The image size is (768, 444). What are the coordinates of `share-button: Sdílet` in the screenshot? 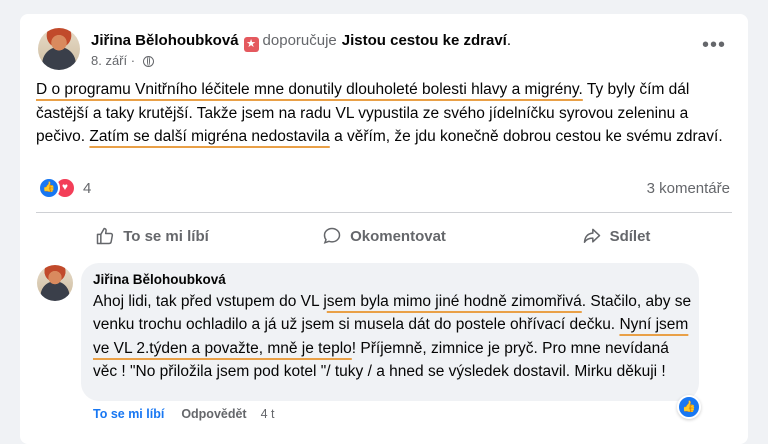 It's located at (616, 236).